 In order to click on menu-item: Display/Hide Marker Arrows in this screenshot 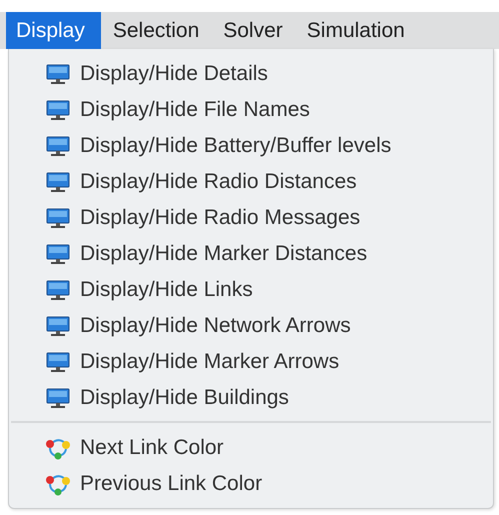, I will do `click(251, 362)`.